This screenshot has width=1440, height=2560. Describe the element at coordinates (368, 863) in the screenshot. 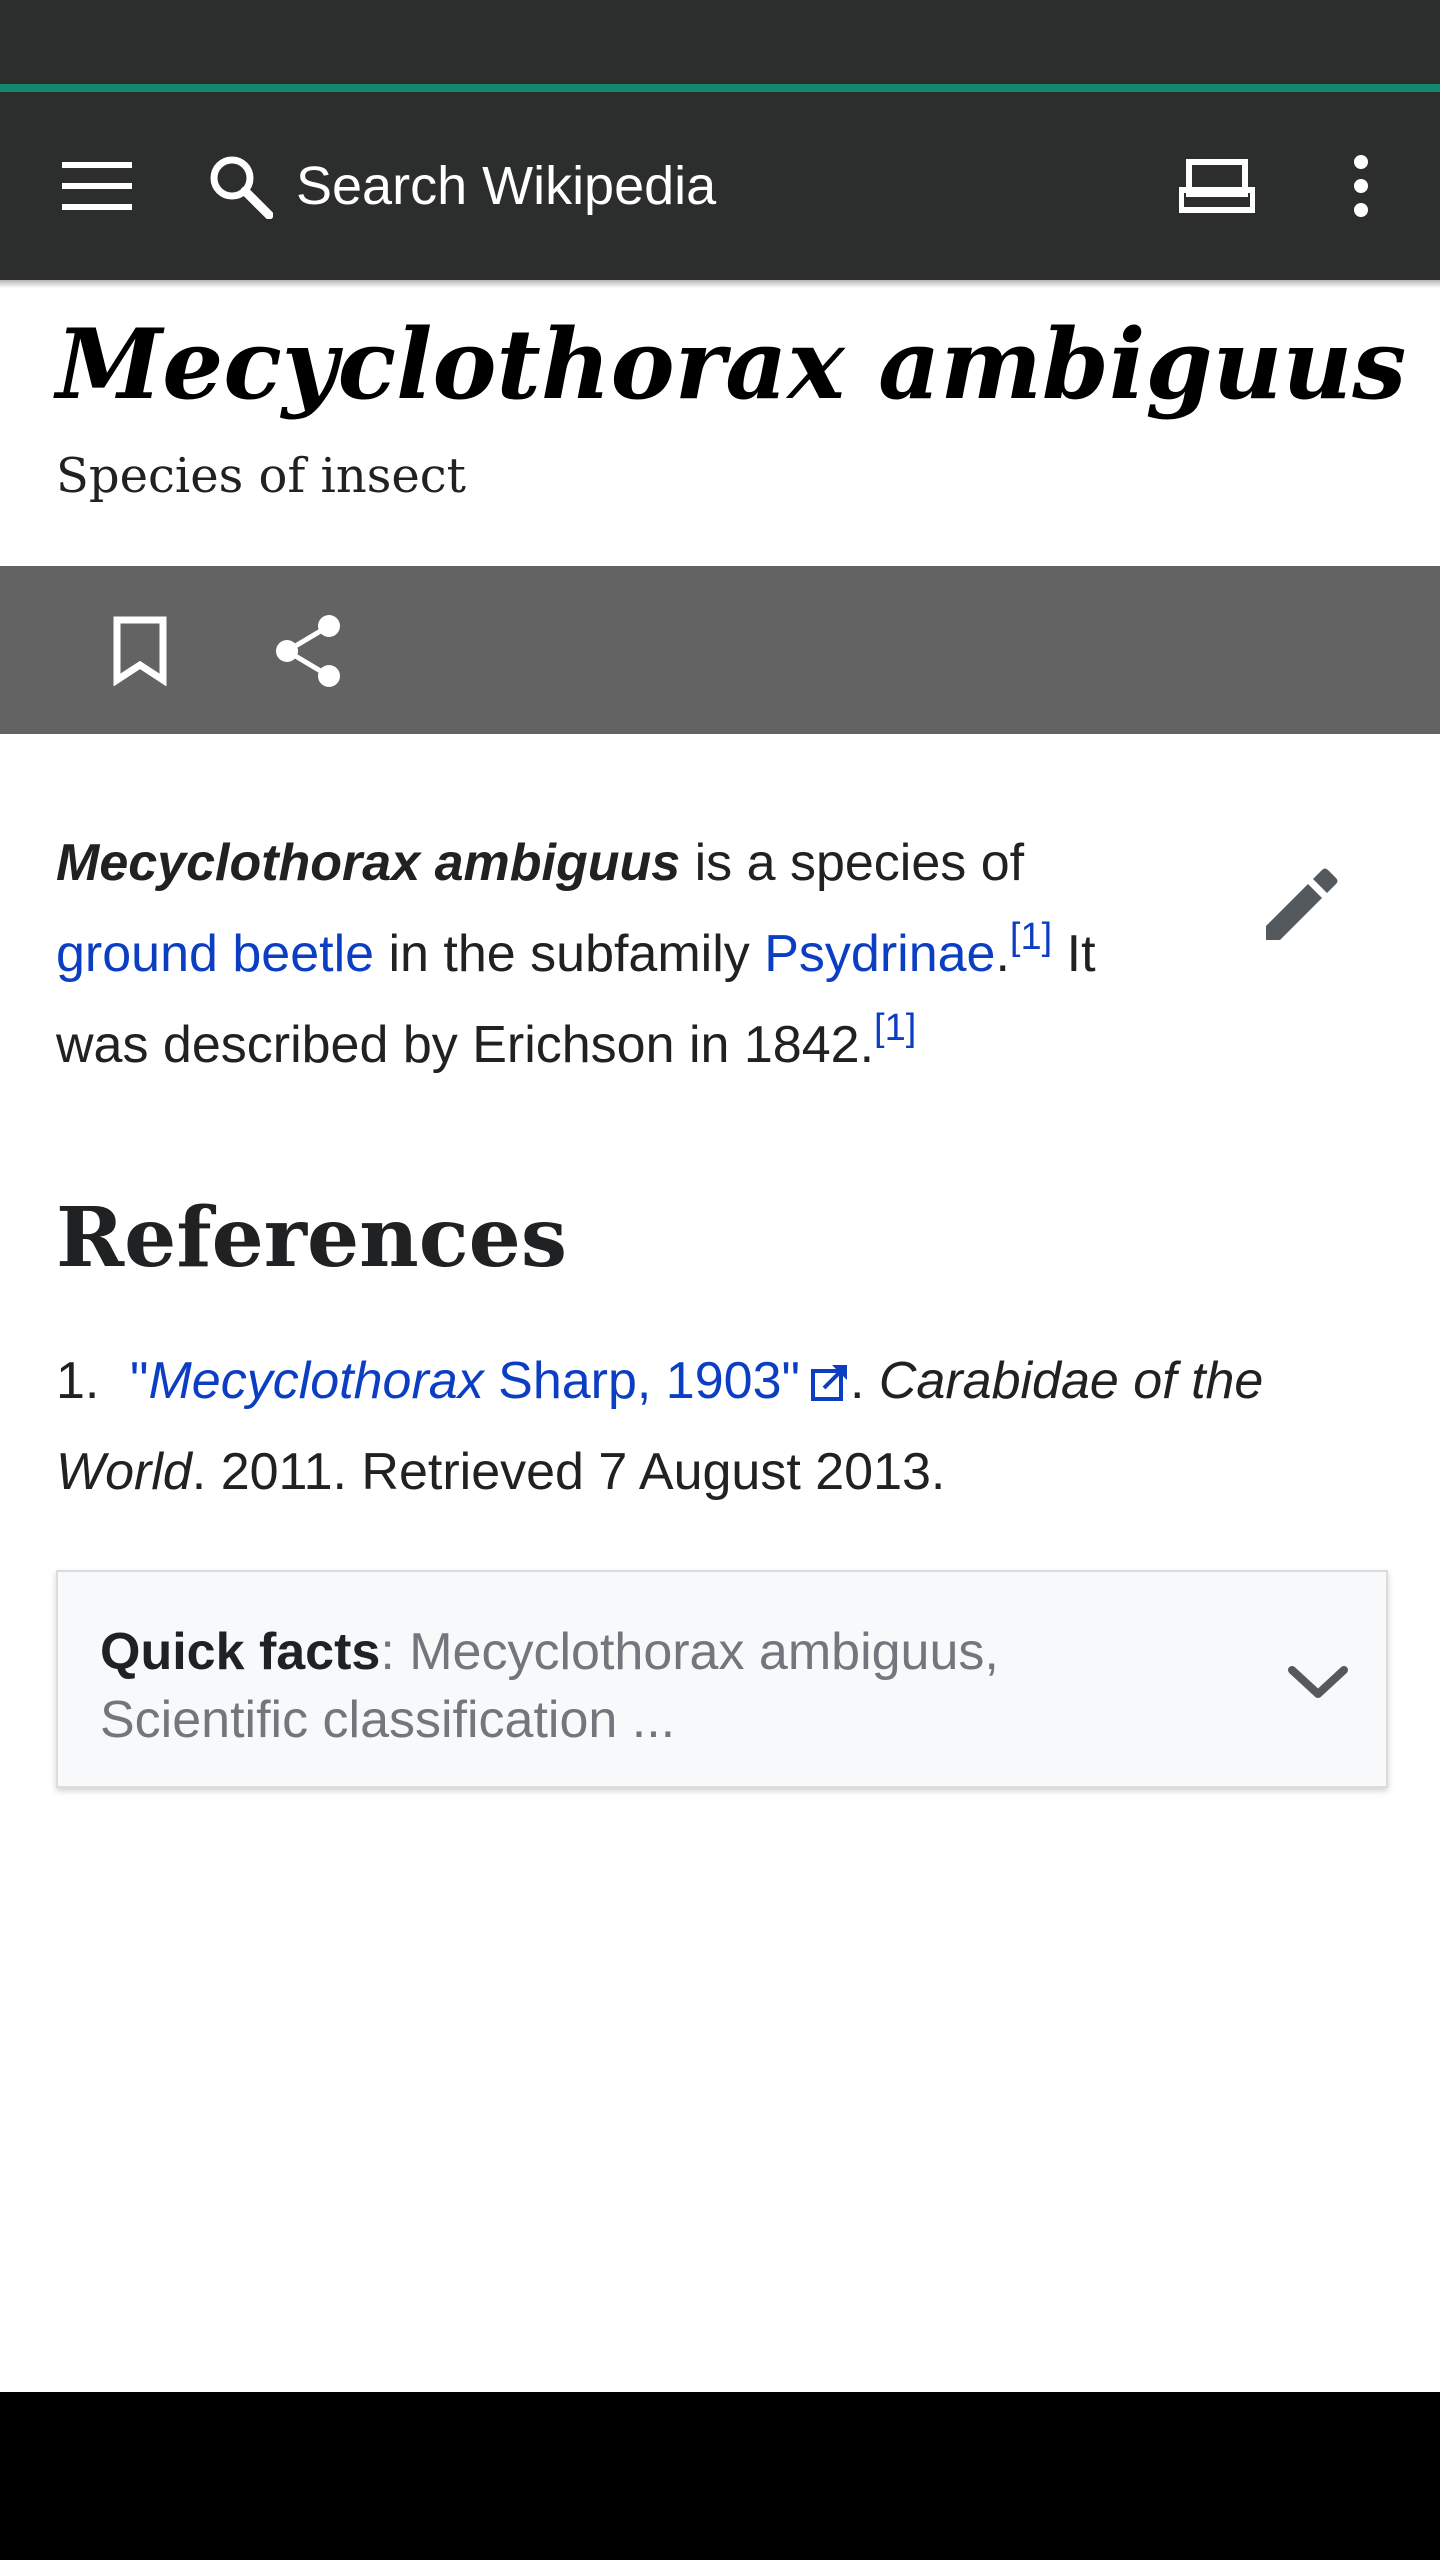

I see `lead-bold-term: Mecyclothorax ambiguus` at that location.